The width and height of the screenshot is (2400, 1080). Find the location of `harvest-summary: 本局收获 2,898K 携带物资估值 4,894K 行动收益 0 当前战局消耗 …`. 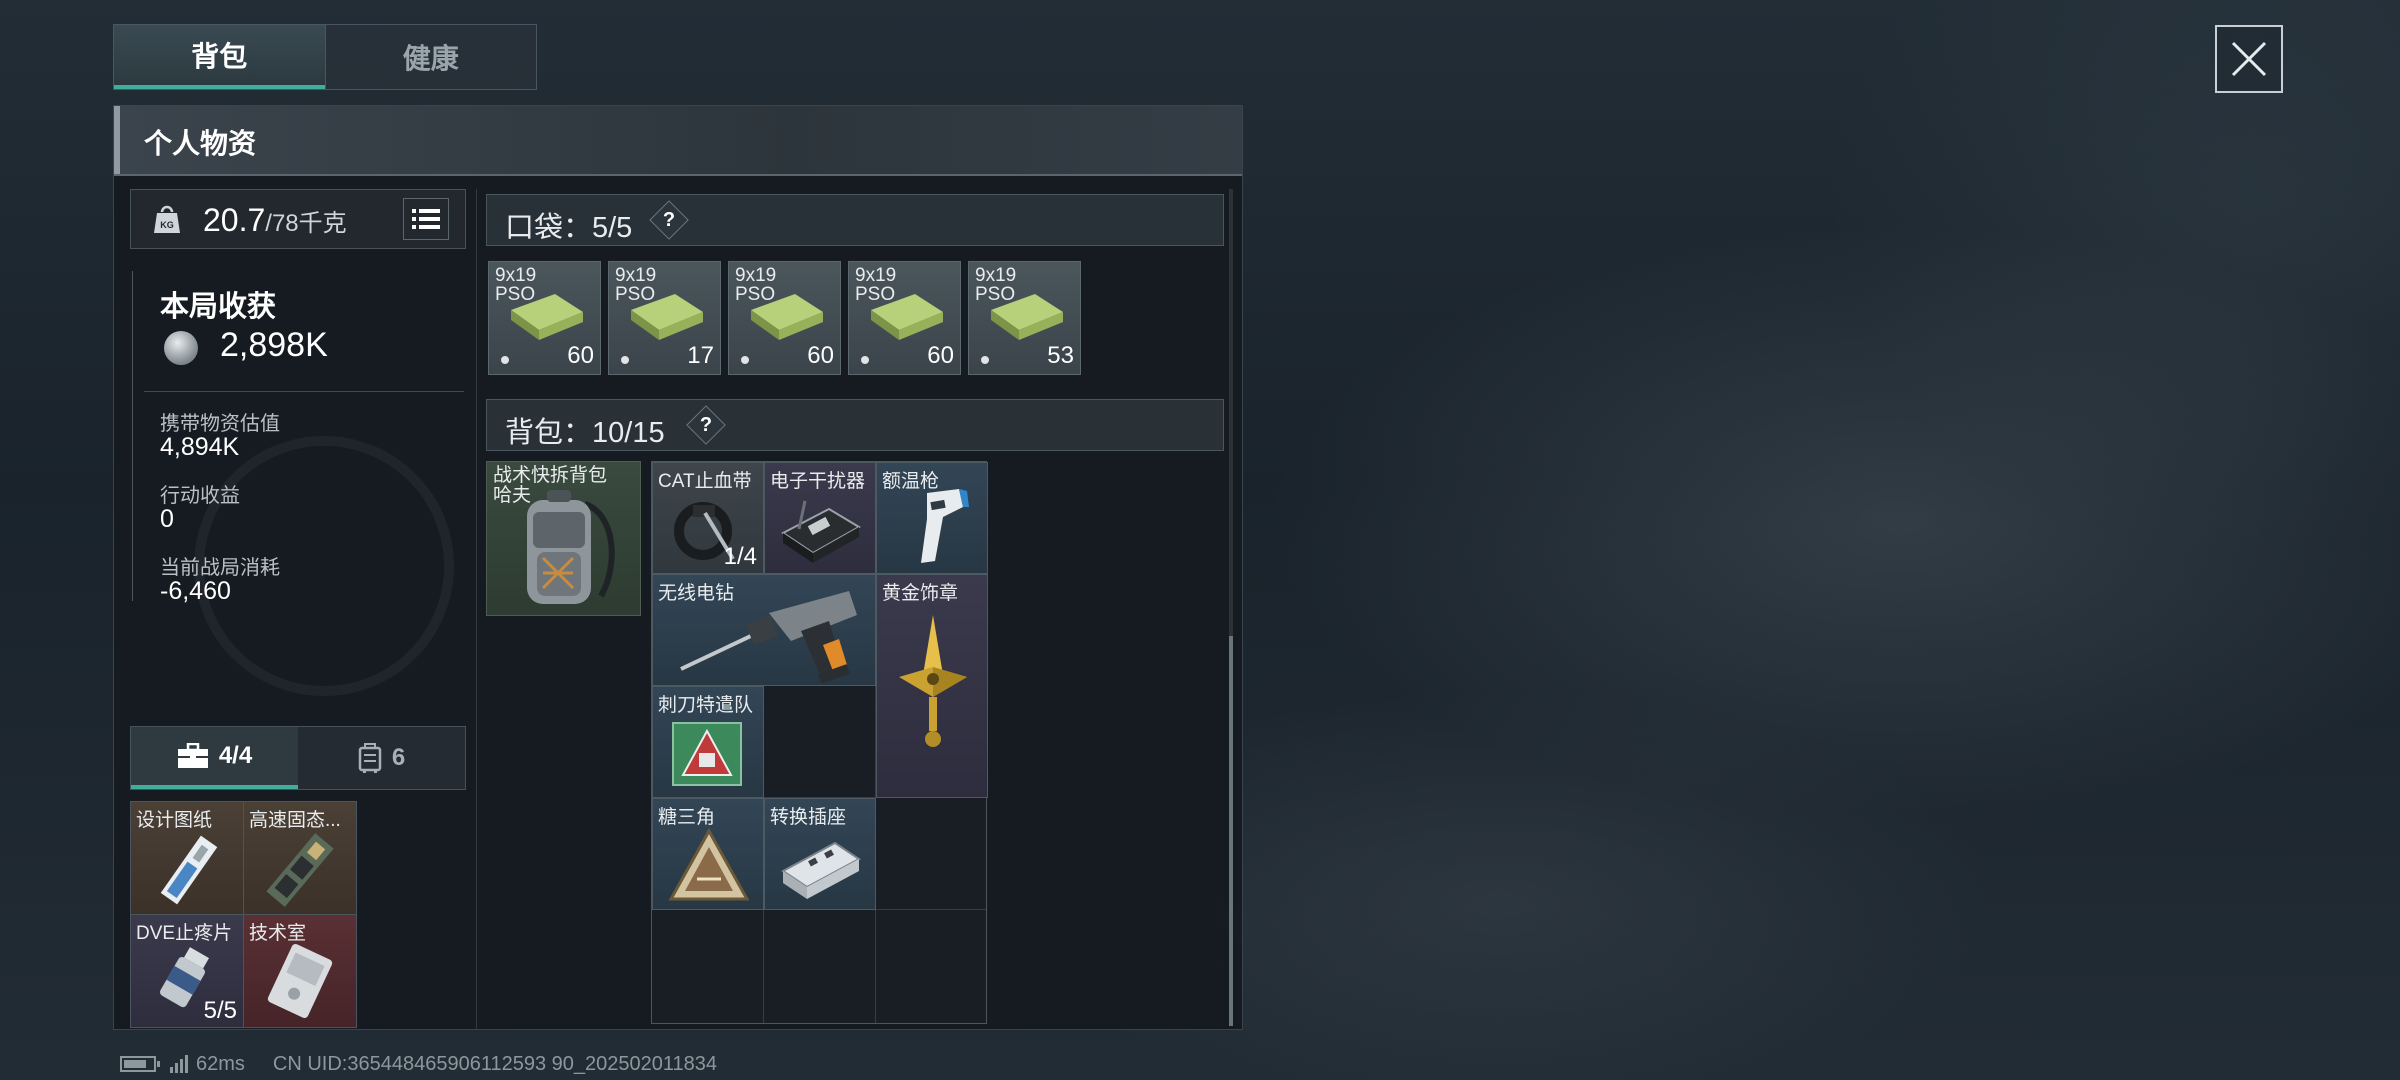

harvest-summary: 本局收获 2,898K 携带物资估值 4,894K 行动收益 0 当前战局消耗 … is located at coordinates (298, 438).